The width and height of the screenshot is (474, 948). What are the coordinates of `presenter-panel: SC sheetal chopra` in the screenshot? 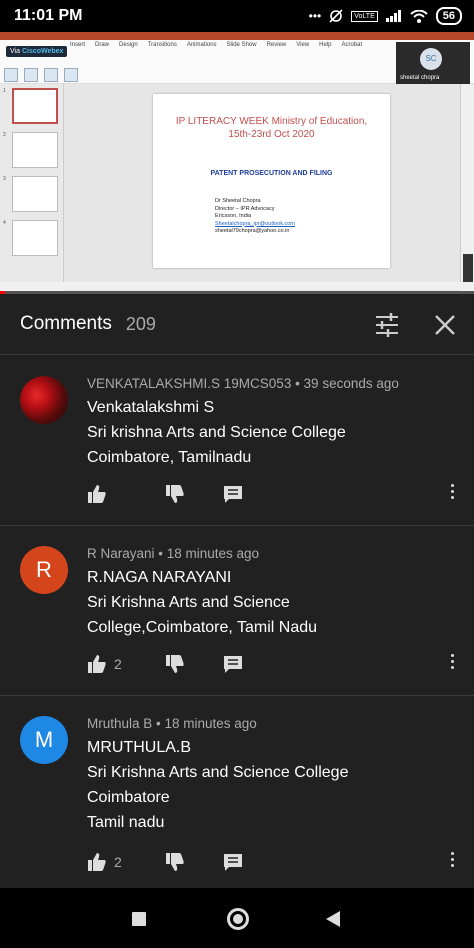 It's located at (433, 66).